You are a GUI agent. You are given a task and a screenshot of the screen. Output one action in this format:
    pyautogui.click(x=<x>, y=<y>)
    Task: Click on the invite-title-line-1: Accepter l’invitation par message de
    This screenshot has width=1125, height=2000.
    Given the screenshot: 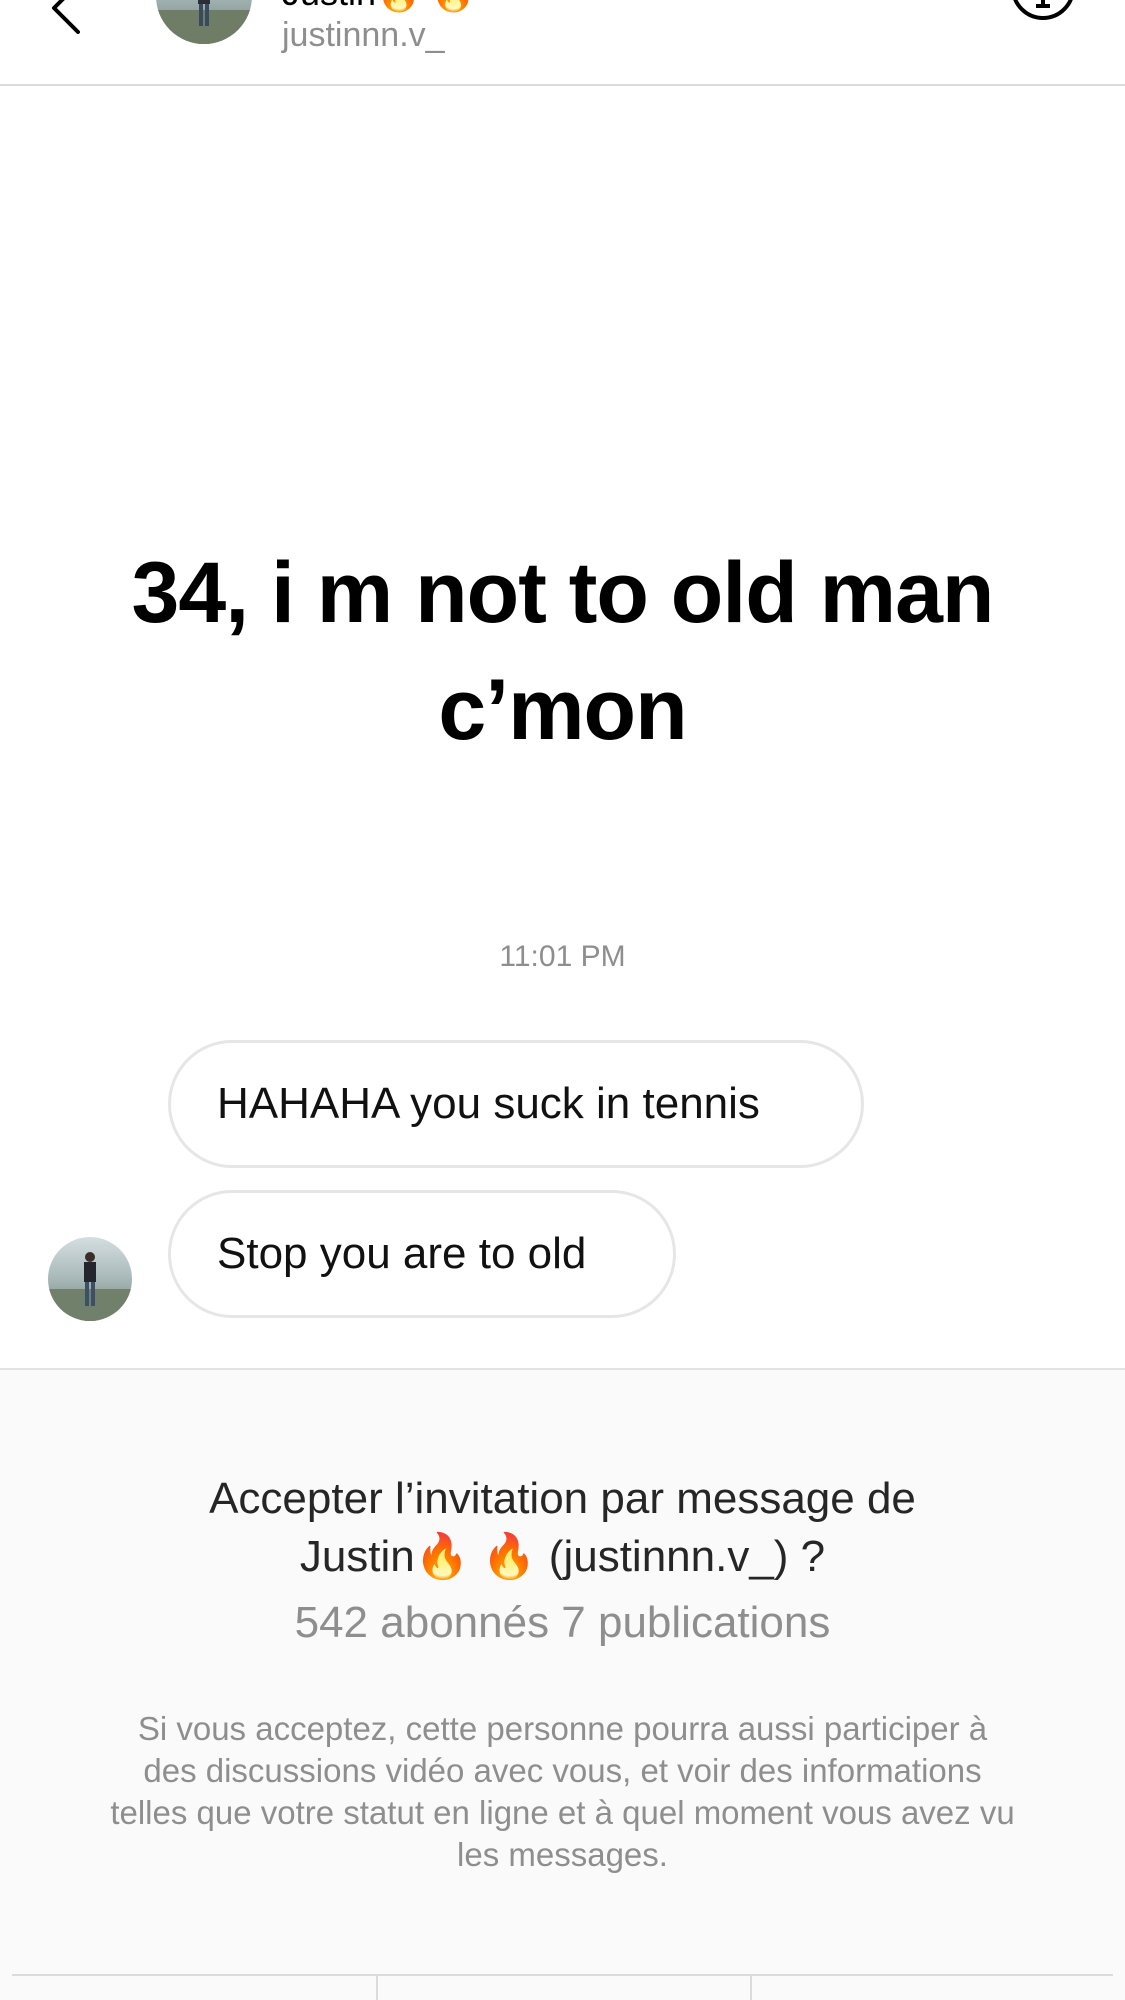 What is the action you would take?
    pyautogui.click(x=562, y=1498)
    